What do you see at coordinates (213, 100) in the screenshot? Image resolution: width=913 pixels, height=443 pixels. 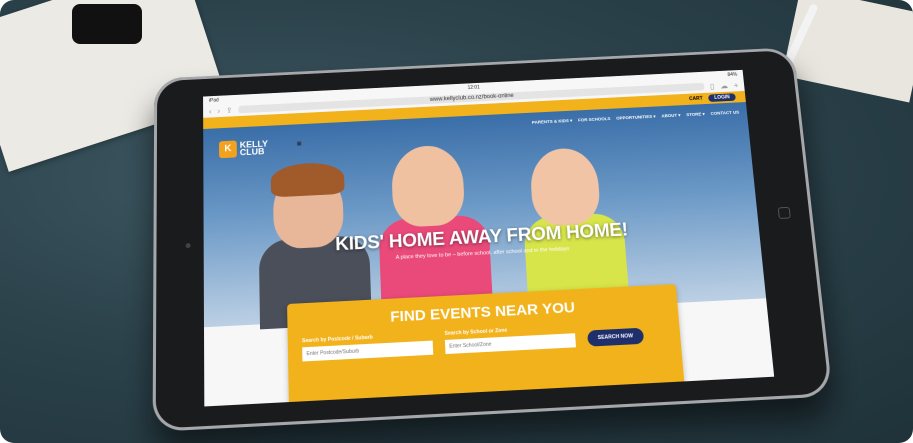 I see `device-label: iPad` at bounding box center [213, 100].